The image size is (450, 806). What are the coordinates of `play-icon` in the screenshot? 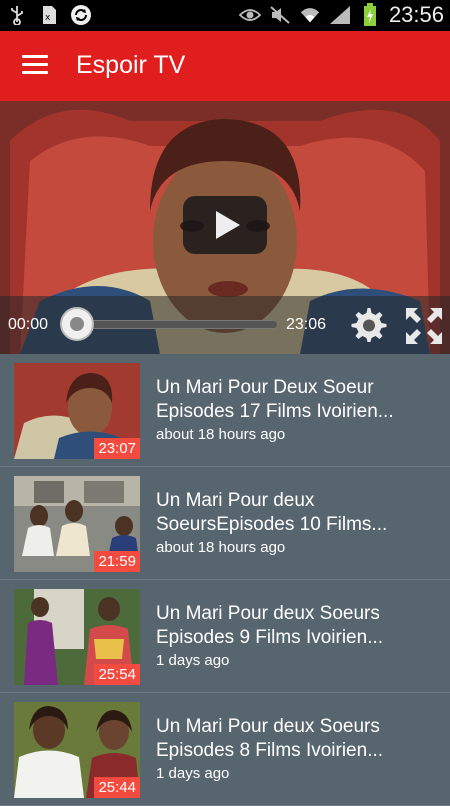 It's located at (228, 225).